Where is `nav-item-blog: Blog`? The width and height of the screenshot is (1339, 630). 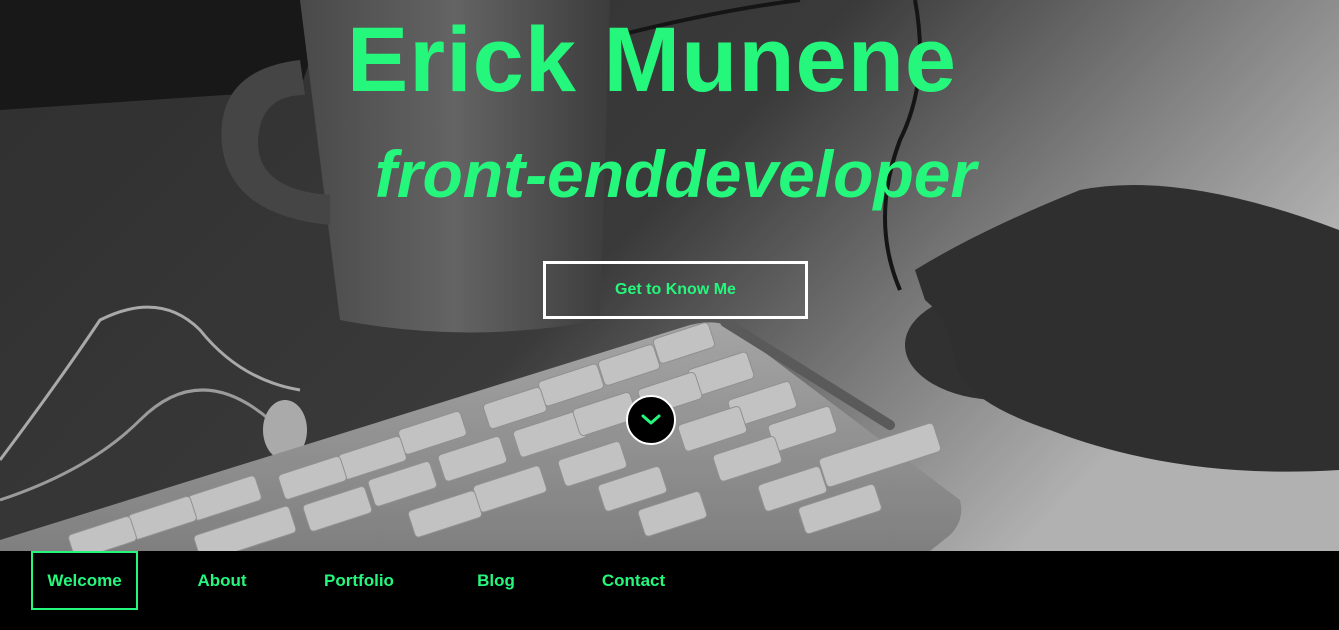
nav-item-blog: Blog is located at coordinates (496, 580).